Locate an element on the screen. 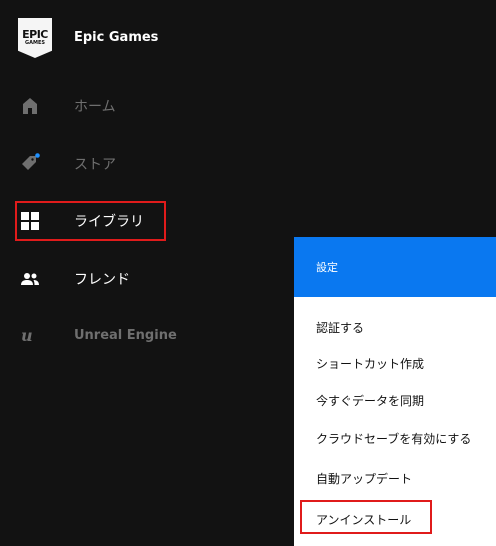 This screenshot has width=496, height=546. sidebar-item-label: ホーム is located at coordinates (95, 107).